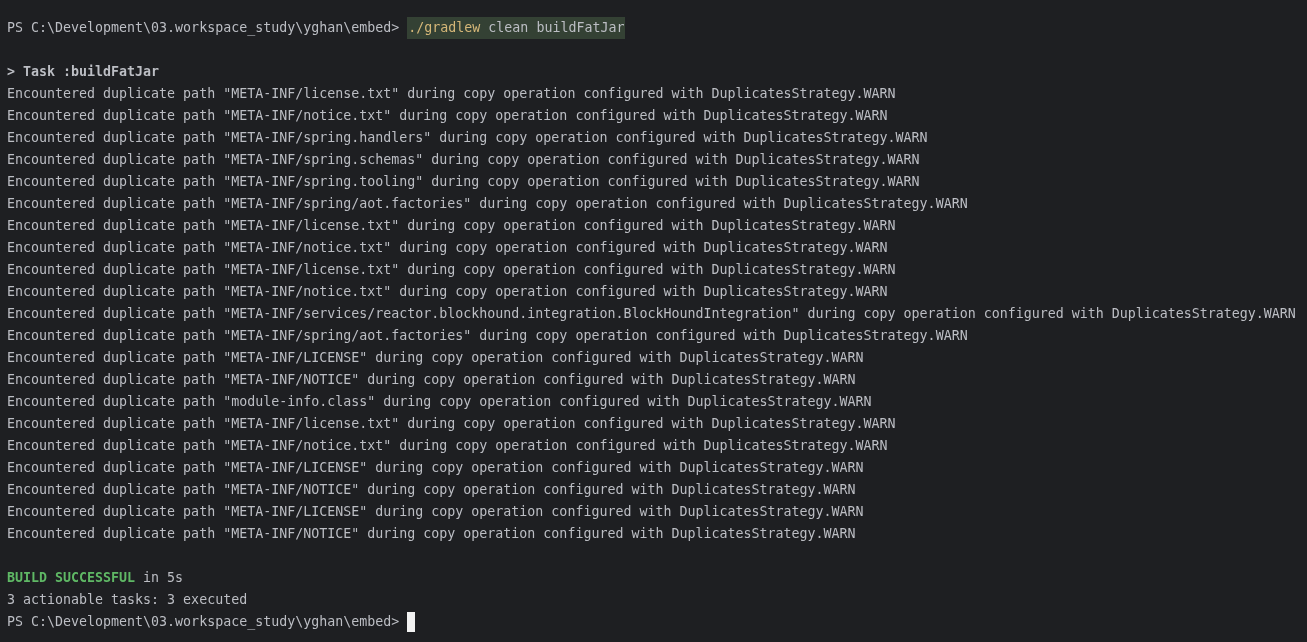 The height and width of the screenshot is (642, 1307). What do you see at coordinates (463, 160) in the screenshot?
I see `output-line: Encountered duplicate path "META-INF/spring.schemas" during copy operation configured with DuplicatesStrategy.WARN` at bounding box center [463, 160].